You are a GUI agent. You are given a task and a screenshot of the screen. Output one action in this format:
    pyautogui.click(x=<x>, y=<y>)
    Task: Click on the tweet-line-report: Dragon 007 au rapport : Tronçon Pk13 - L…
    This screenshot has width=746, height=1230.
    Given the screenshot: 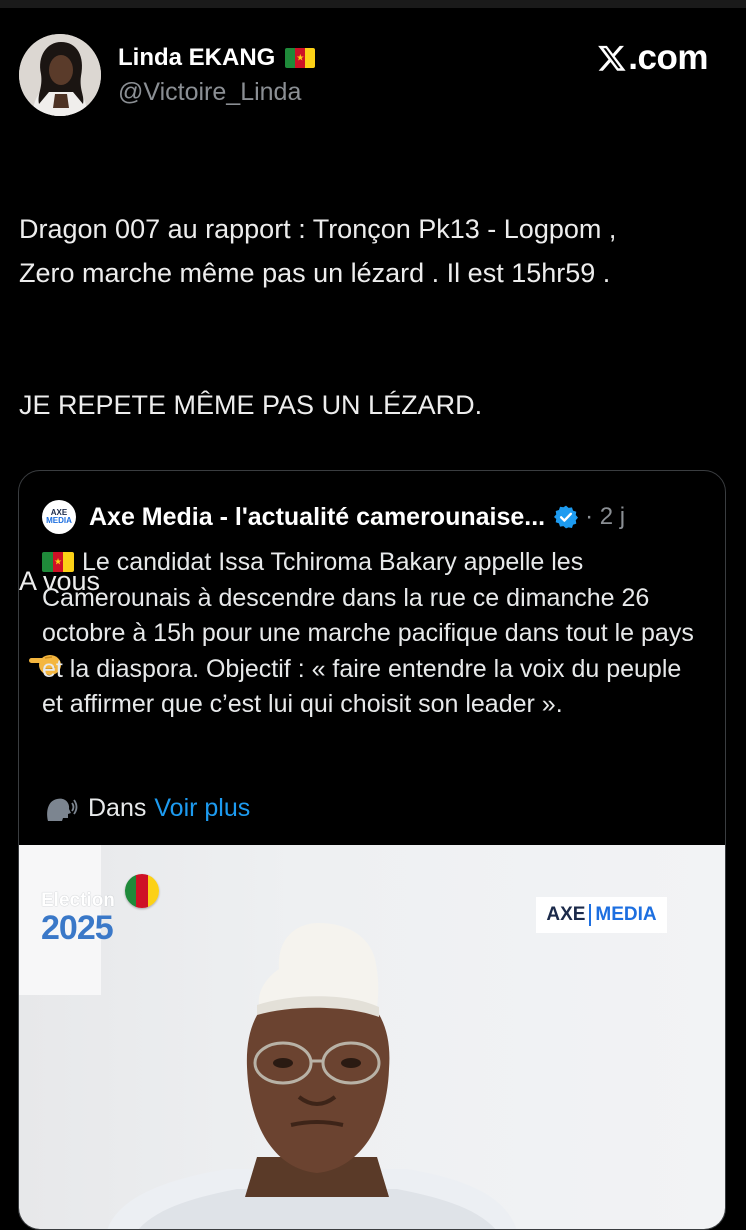 What is the action you would take?
    pyautogui.click(x=318, y=251)
    